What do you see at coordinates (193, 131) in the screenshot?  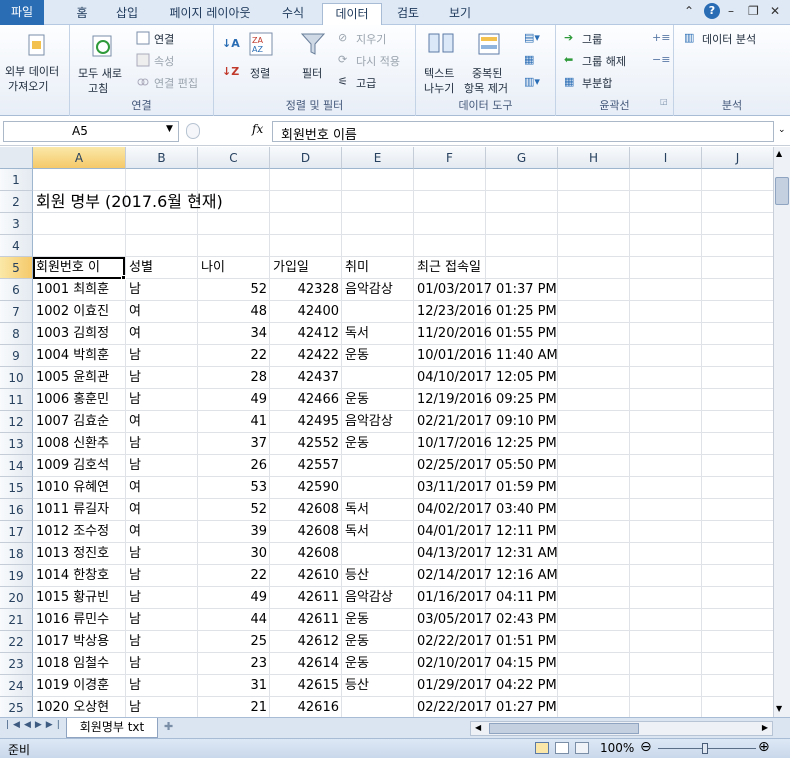 I see `formula-bar-splitter-icon` at bounding box center [193, 131].